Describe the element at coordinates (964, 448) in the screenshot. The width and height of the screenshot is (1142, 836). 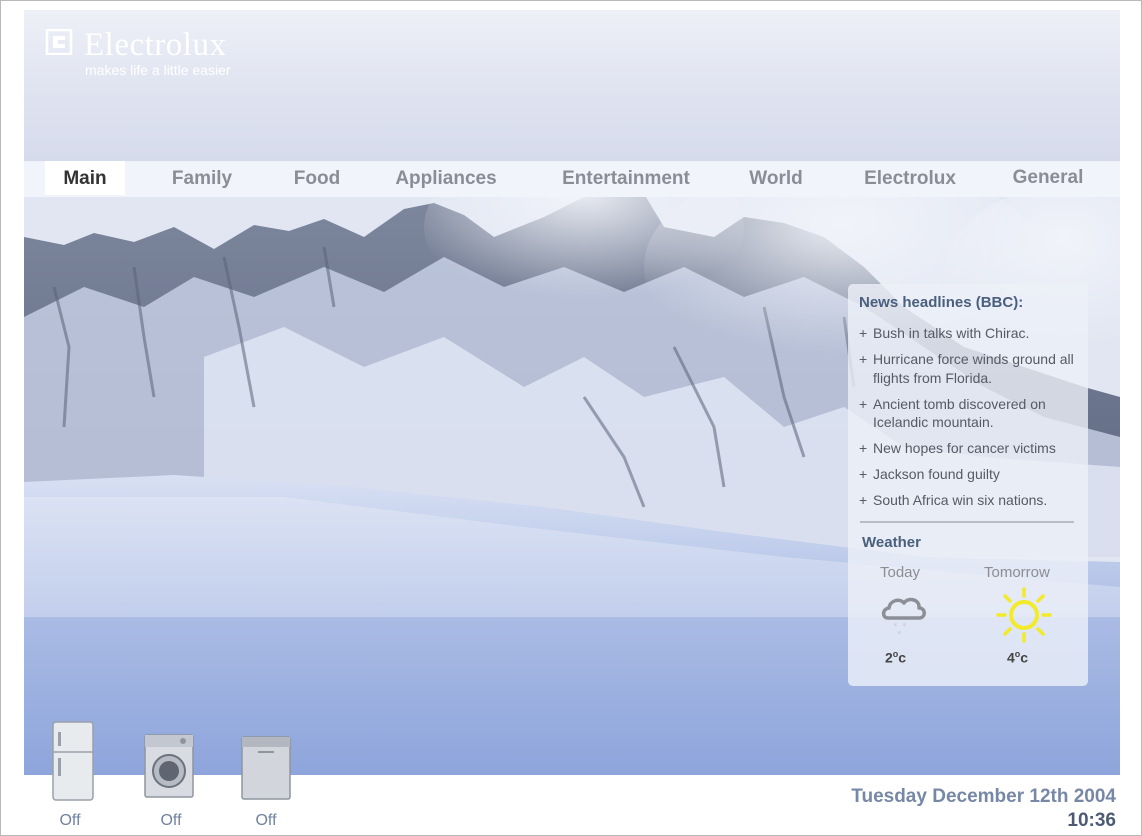
I see `news-headline: New hopes for cancer victims` at that location.